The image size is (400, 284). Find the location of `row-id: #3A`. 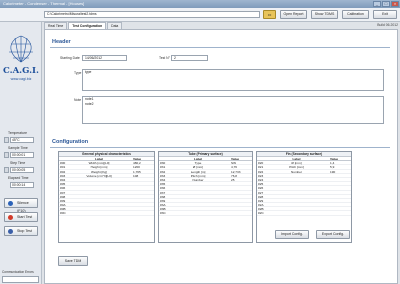

row-id: #3A is located at coordinates (163, 205).